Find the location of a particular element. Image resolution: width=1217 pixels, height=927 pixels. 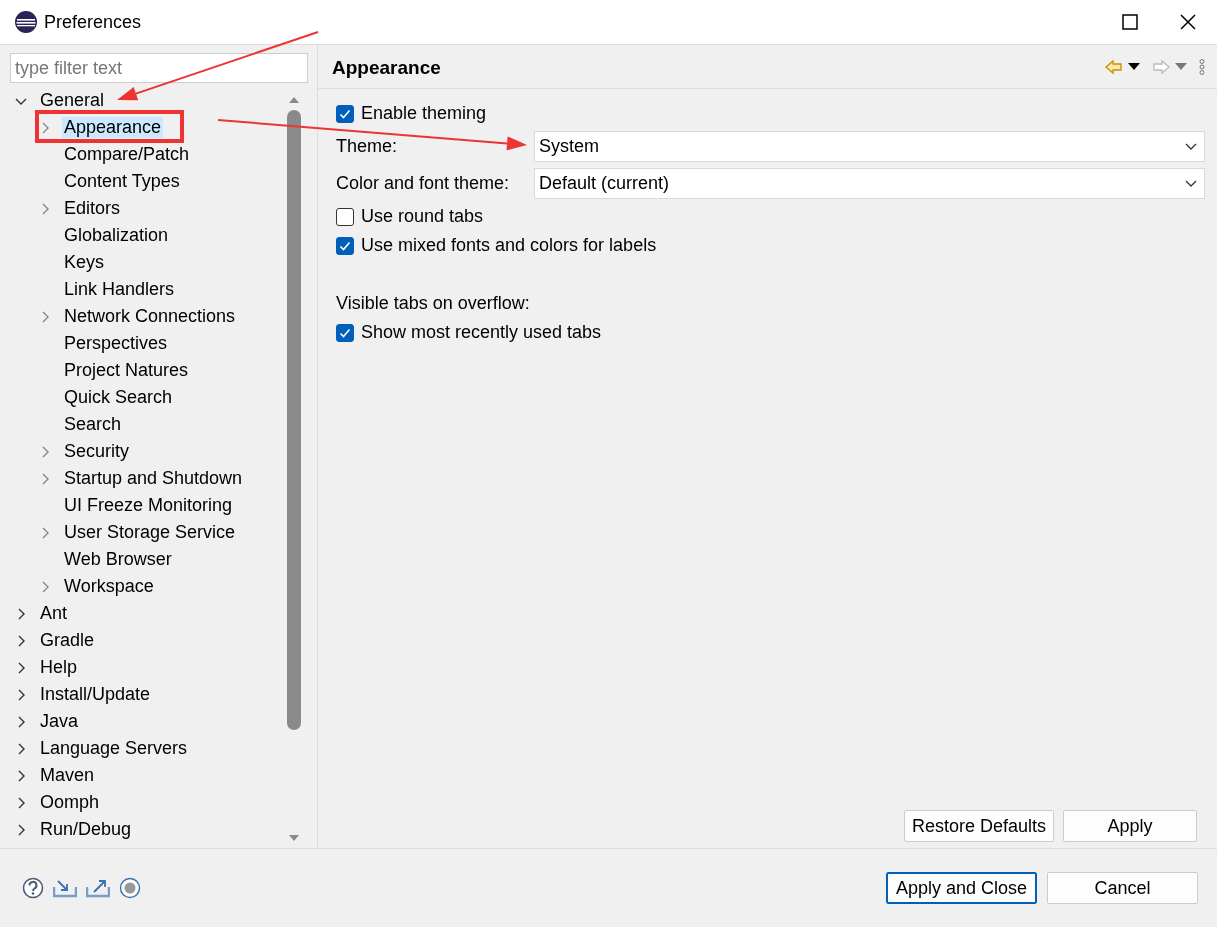

tree-item: Globalization is located at coordinates (116, 235).